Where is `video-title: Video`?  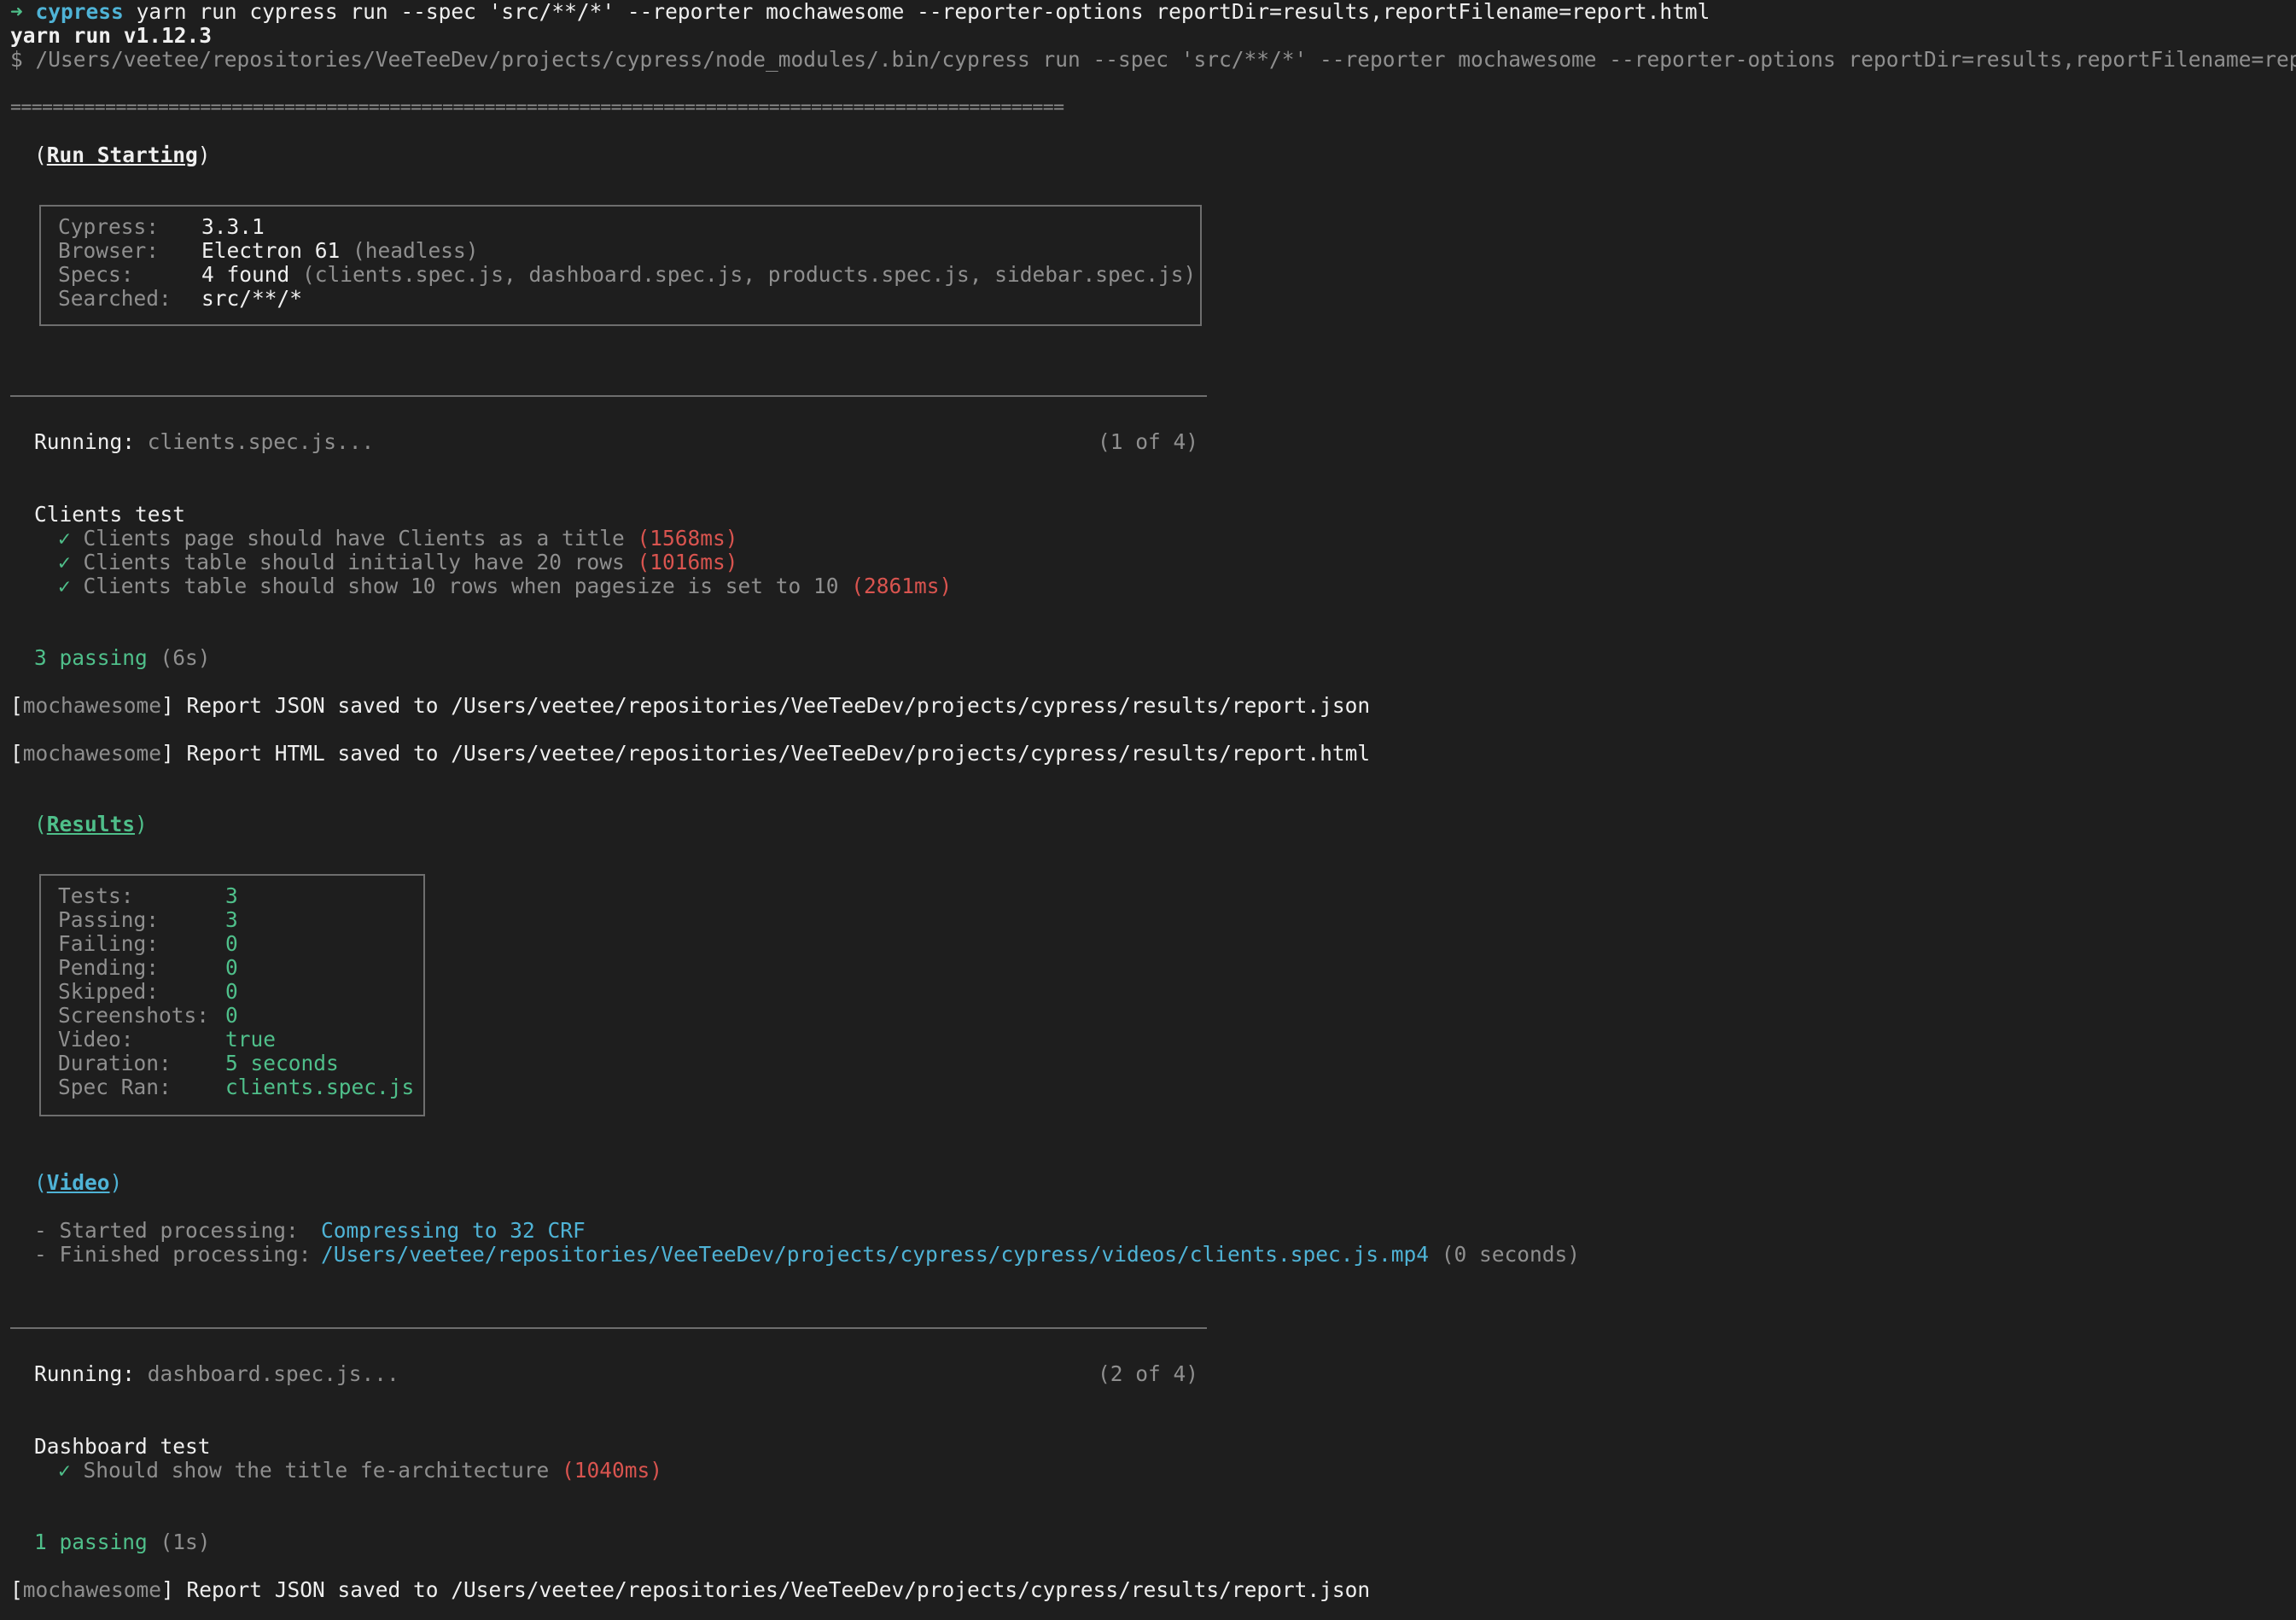 video-title: Video is located at coordinates (78, 1182).